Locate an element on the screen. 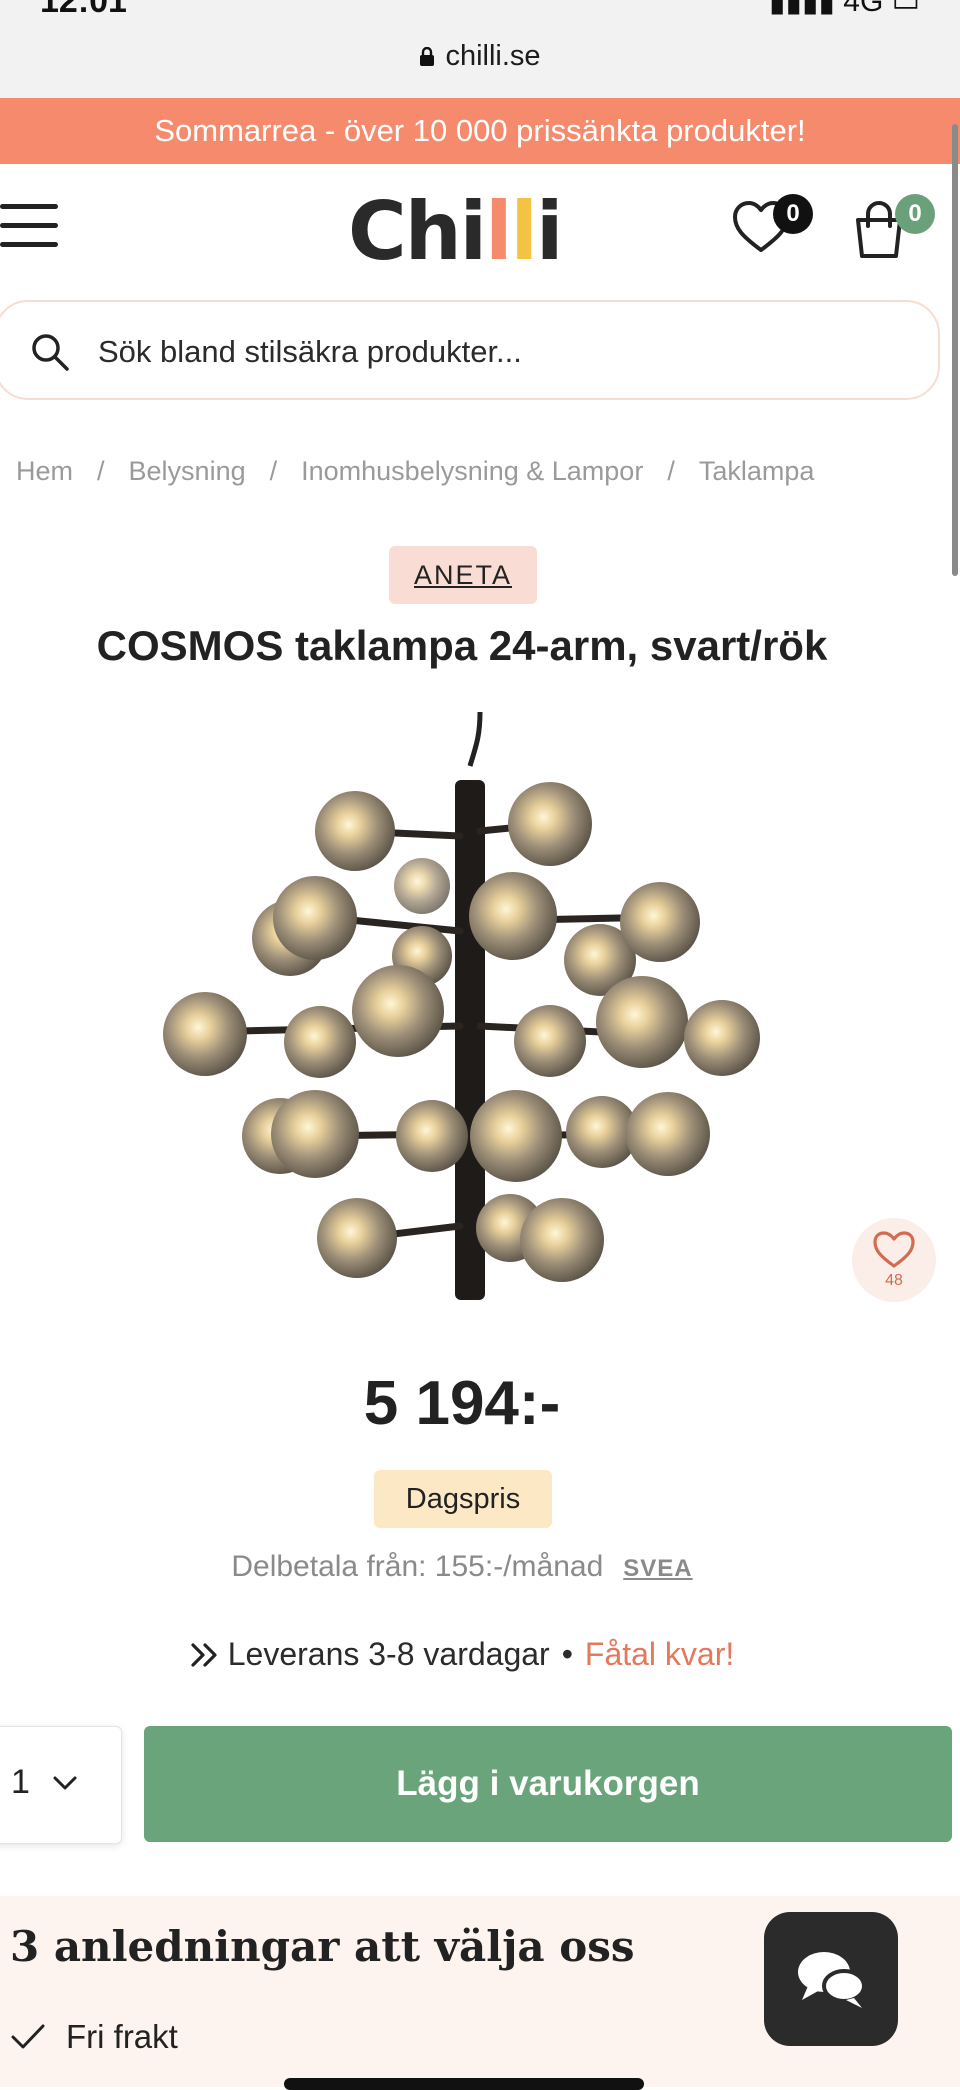 Image resolution: width=960 pixels, height=2090 pixels. chevron-down-icon is located at coordinates (65, 1783).